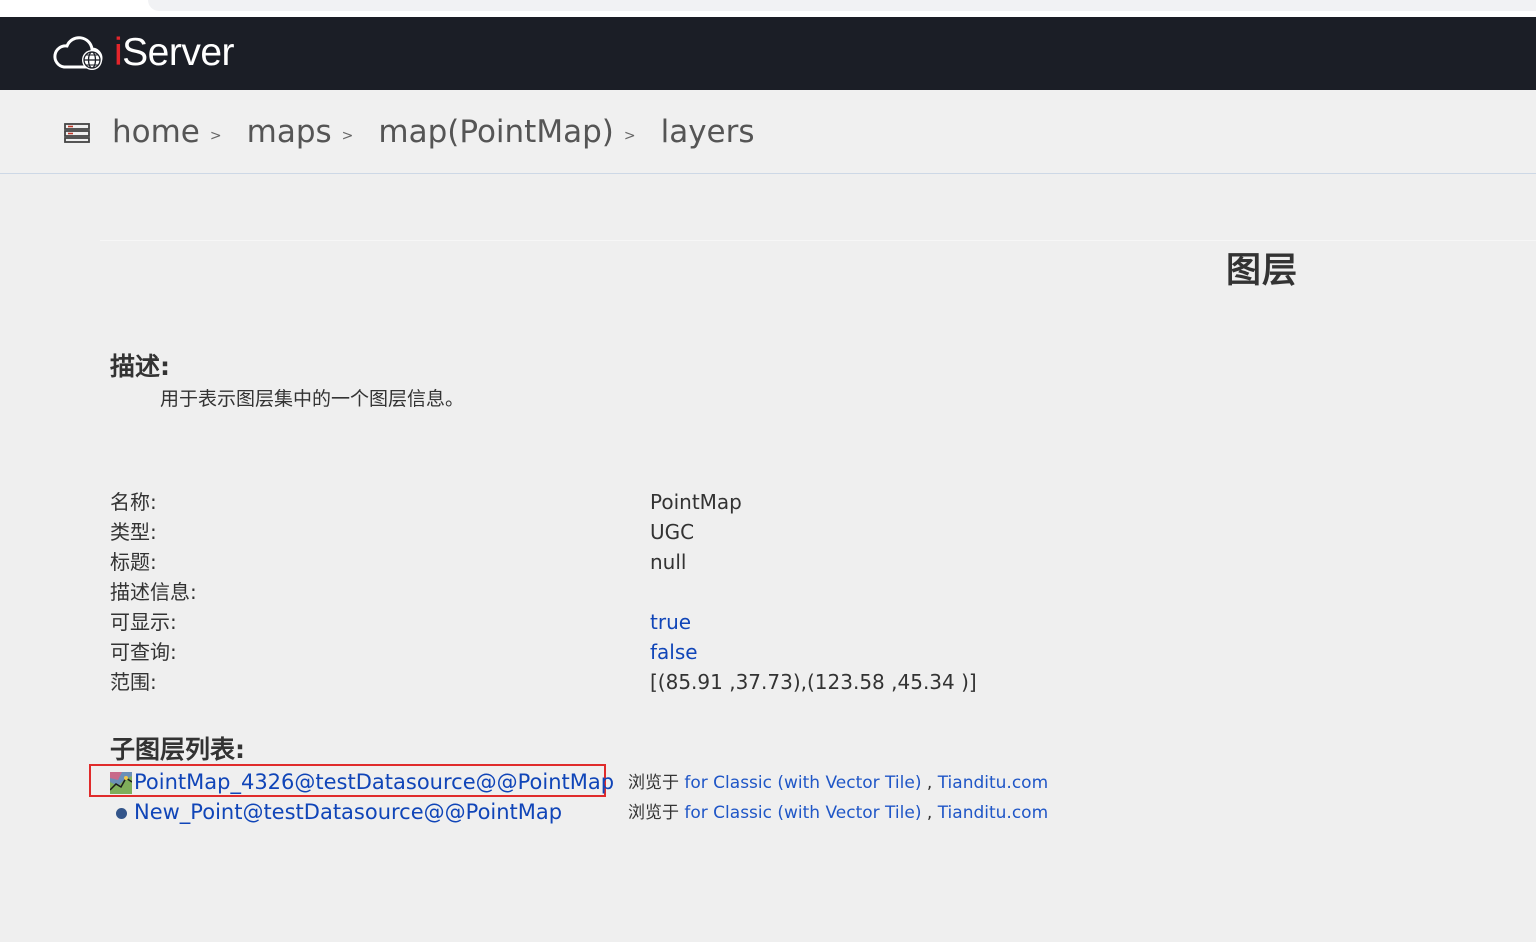 This screenshot has width=1536, height=942. What do you see at coordinates (289, 132) in the screenshot?
I see `breadcrumb-maps: maps` at bounding box center [289, 132].